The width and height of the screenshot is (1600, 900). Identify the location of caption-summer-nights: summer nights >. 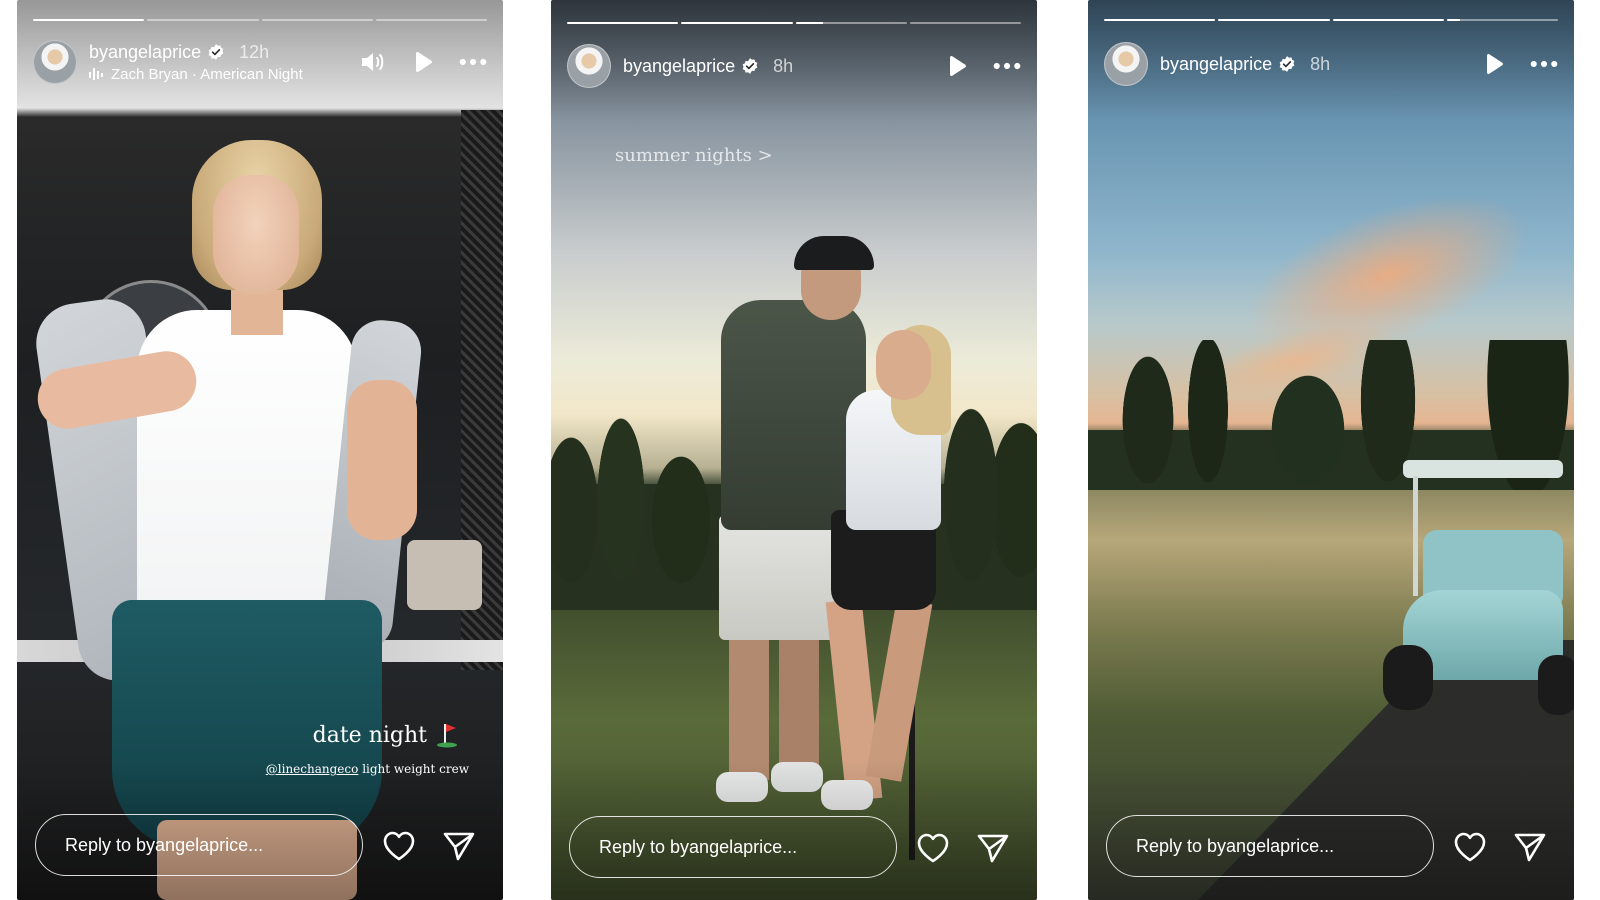
(694, 155).